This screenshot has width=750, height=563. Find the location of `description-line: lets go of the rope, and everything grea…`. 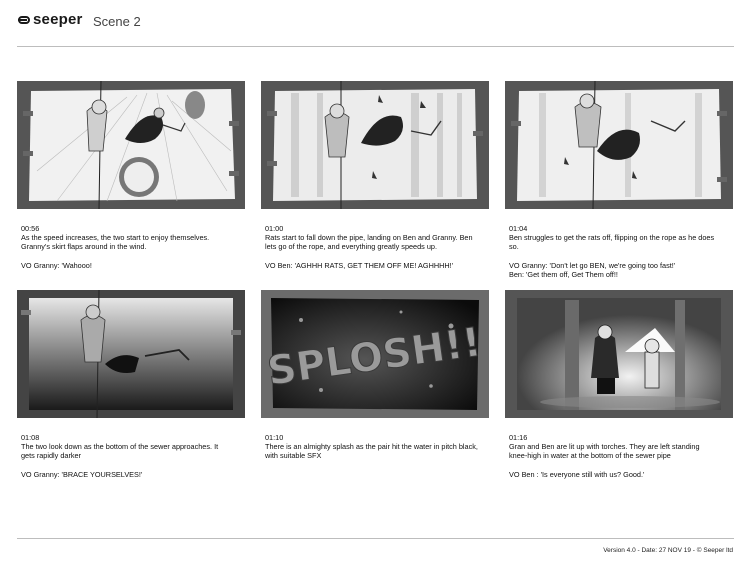

description-line: lets go of the rope, and everything grea… is located at coordinates (351, 247).